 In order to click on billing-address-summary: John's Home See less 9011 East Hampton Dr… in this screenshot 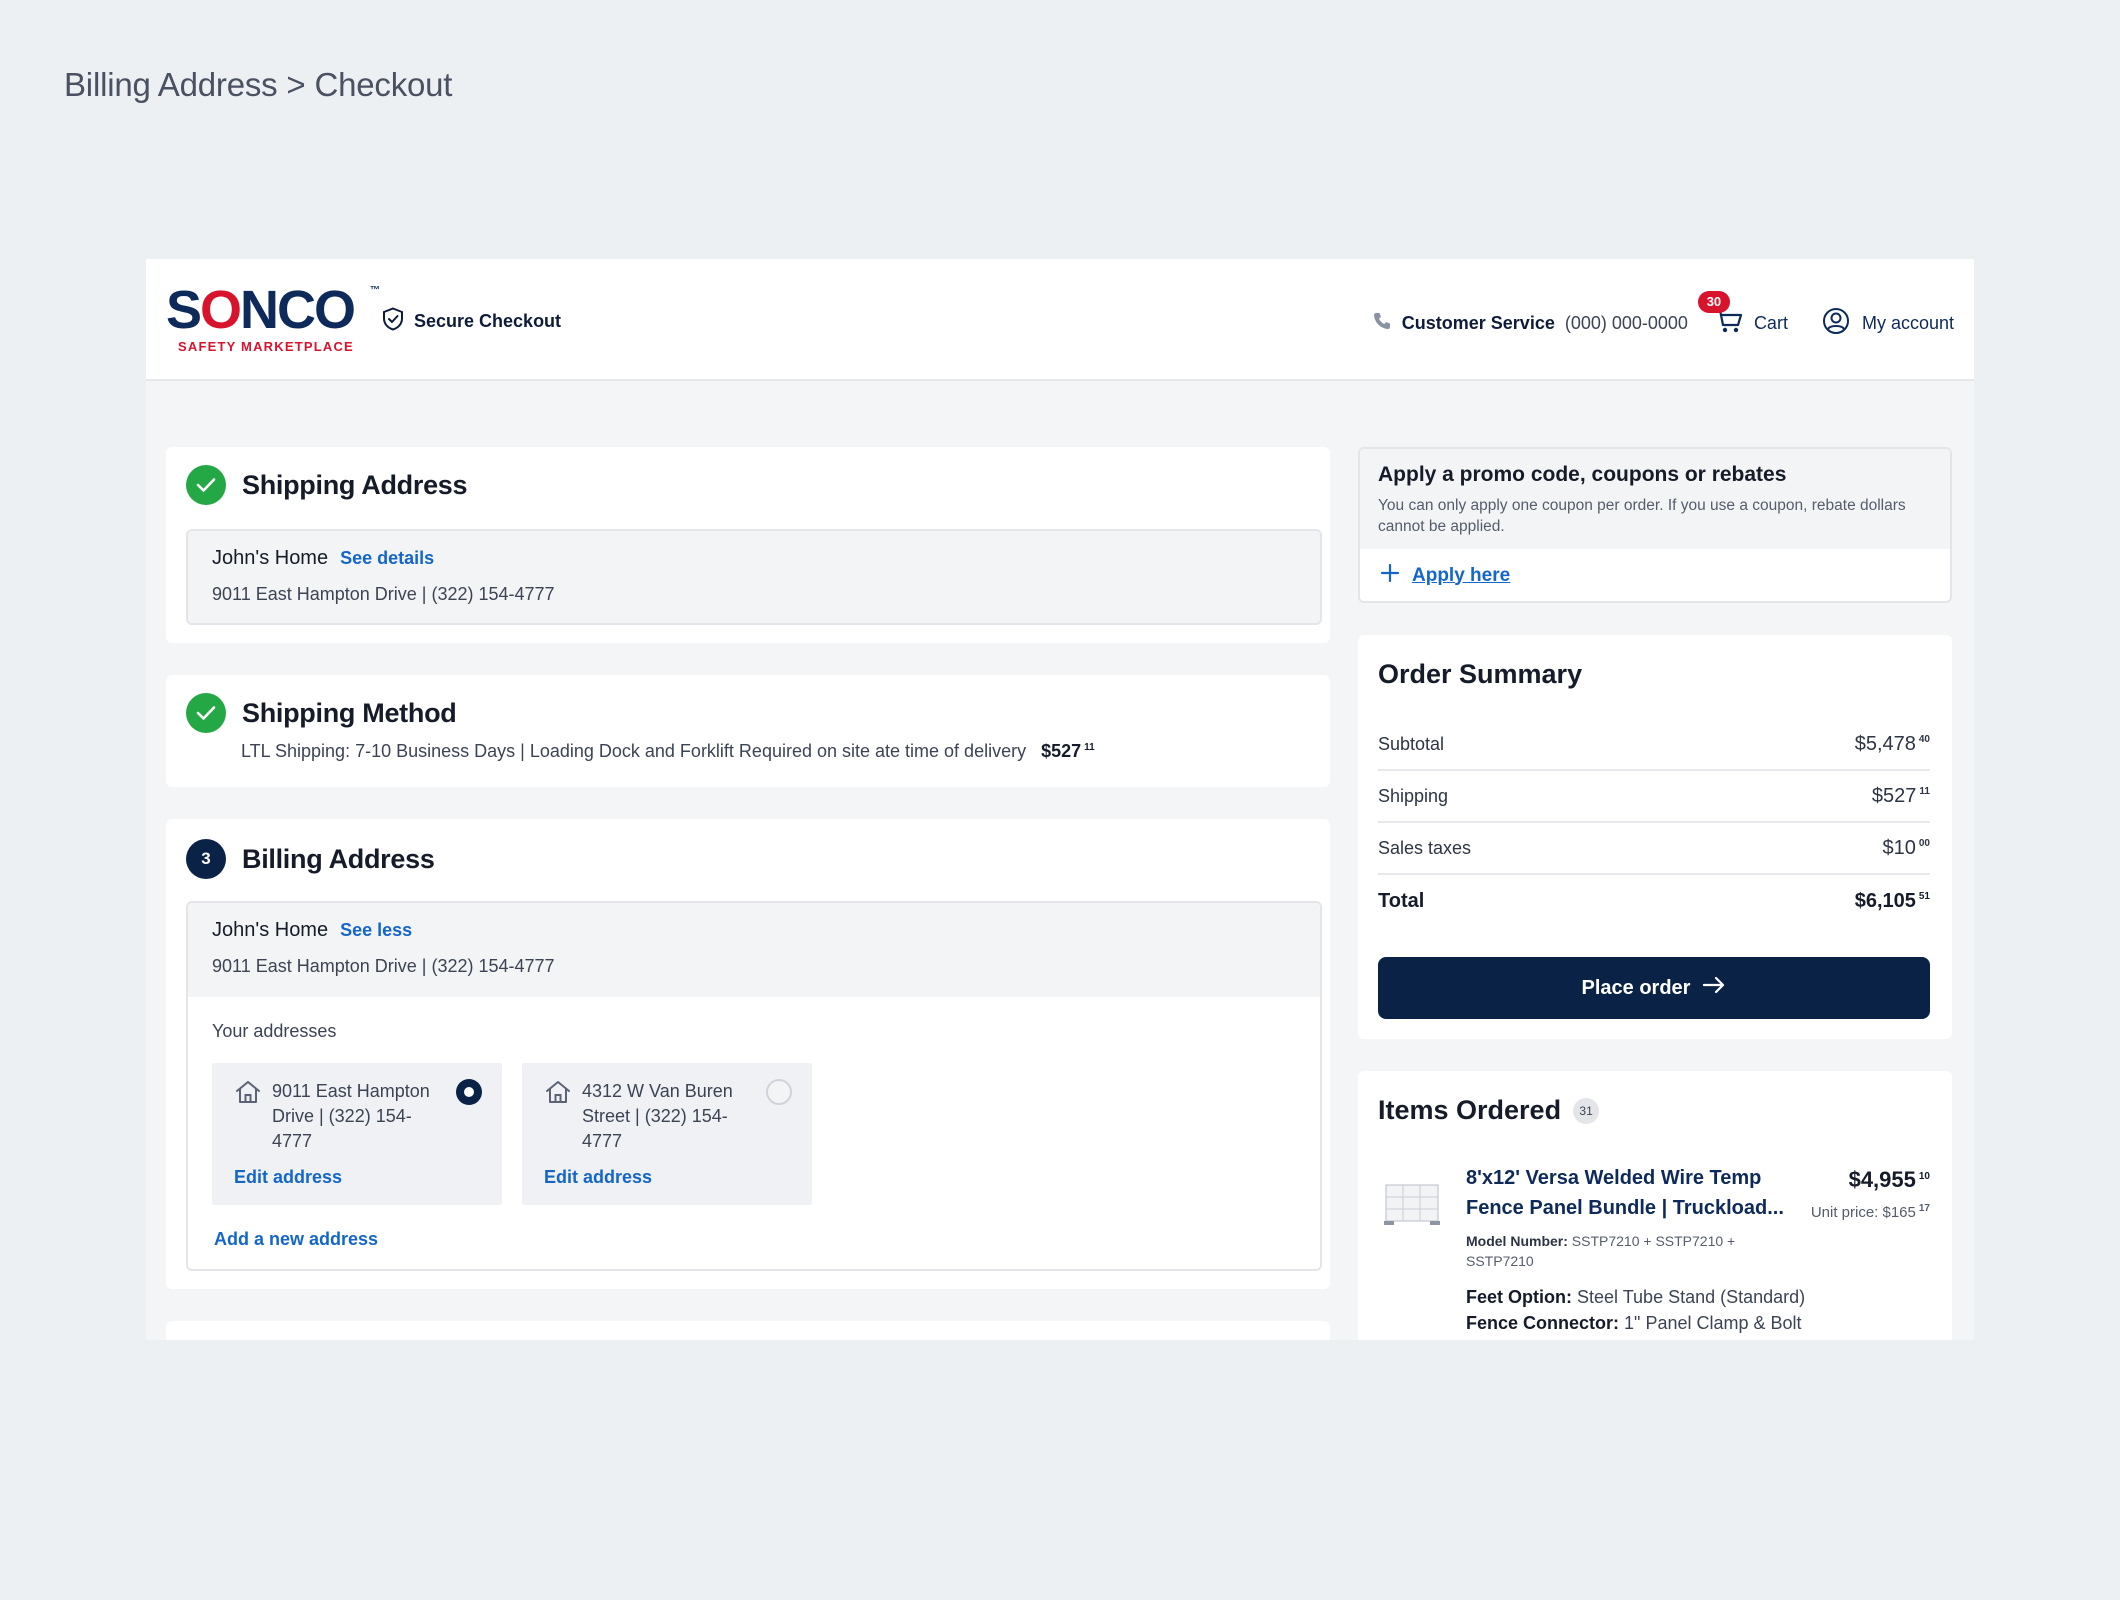, I will do `click(754, 950)`.